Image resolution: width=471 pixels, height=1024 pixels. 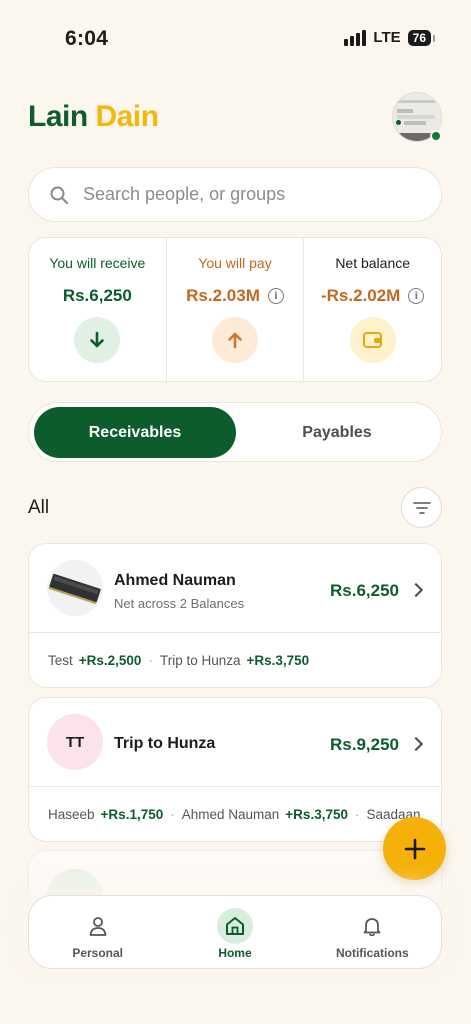 I want to click on bell-icon, so click(x=372, y=926).